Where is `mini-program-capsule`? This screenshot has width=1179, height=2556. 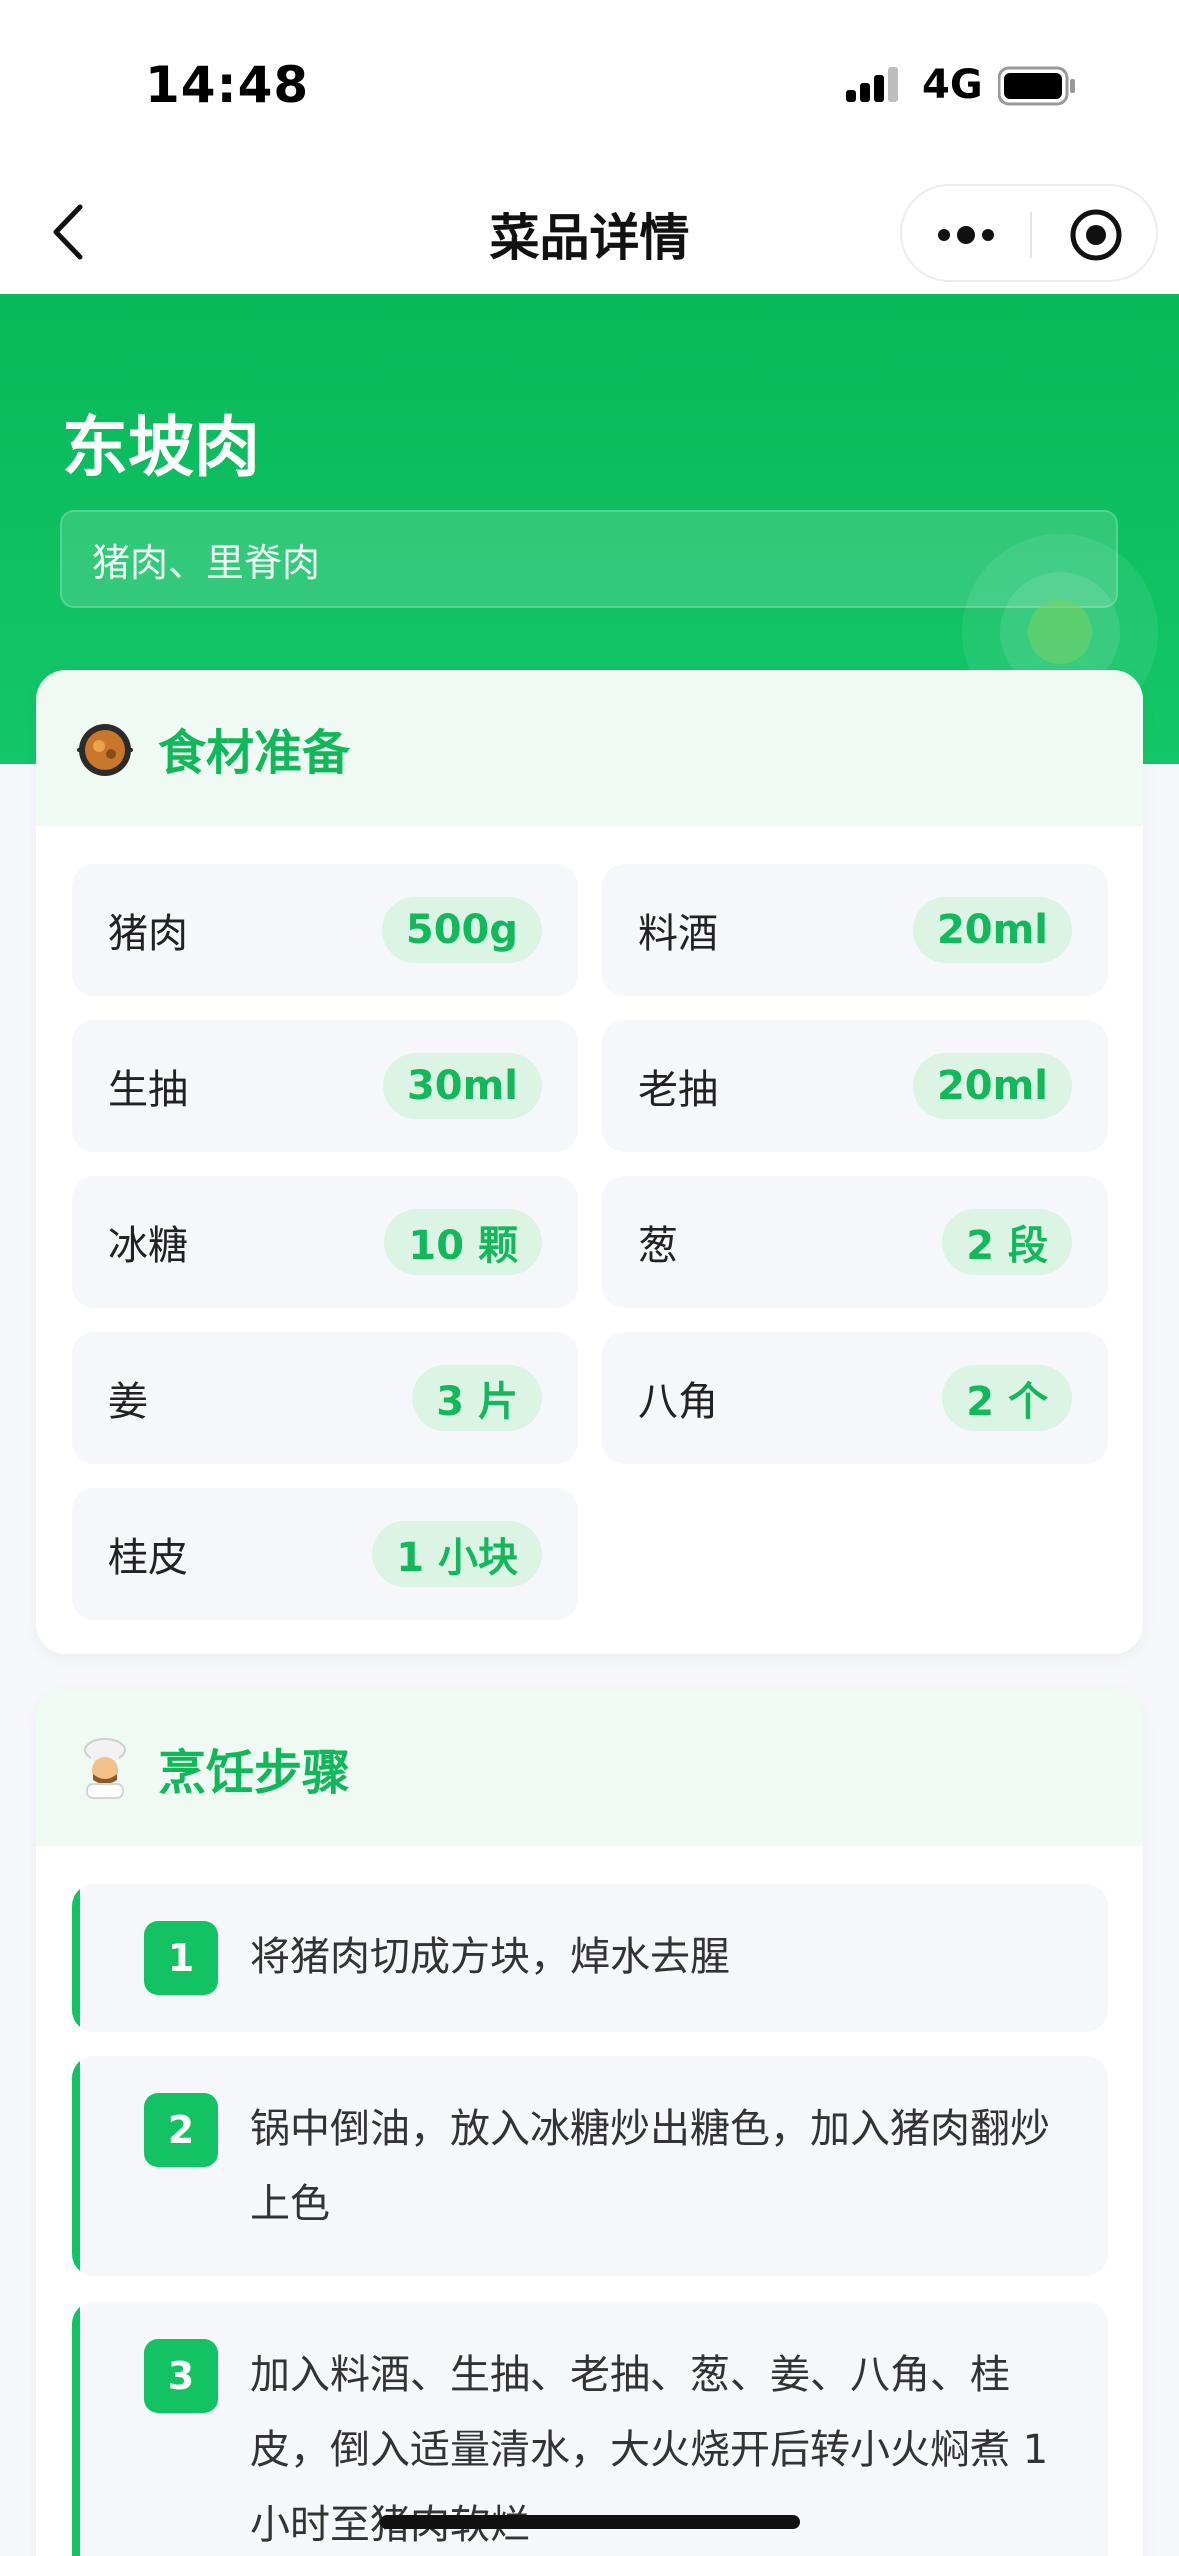 mini-program-capsule is located at coordinates (1029, 233).